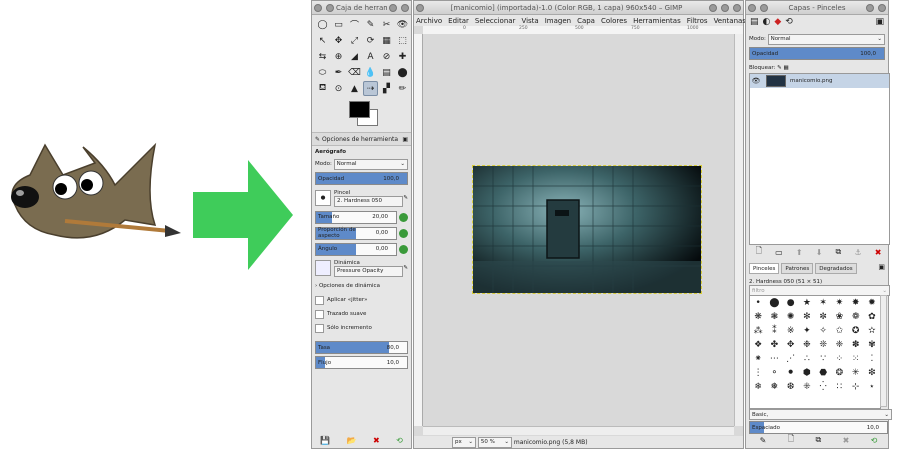 The height and width of the screenshot is (449, 901). I want to click on tool-button: ▞, so click(386, 88).